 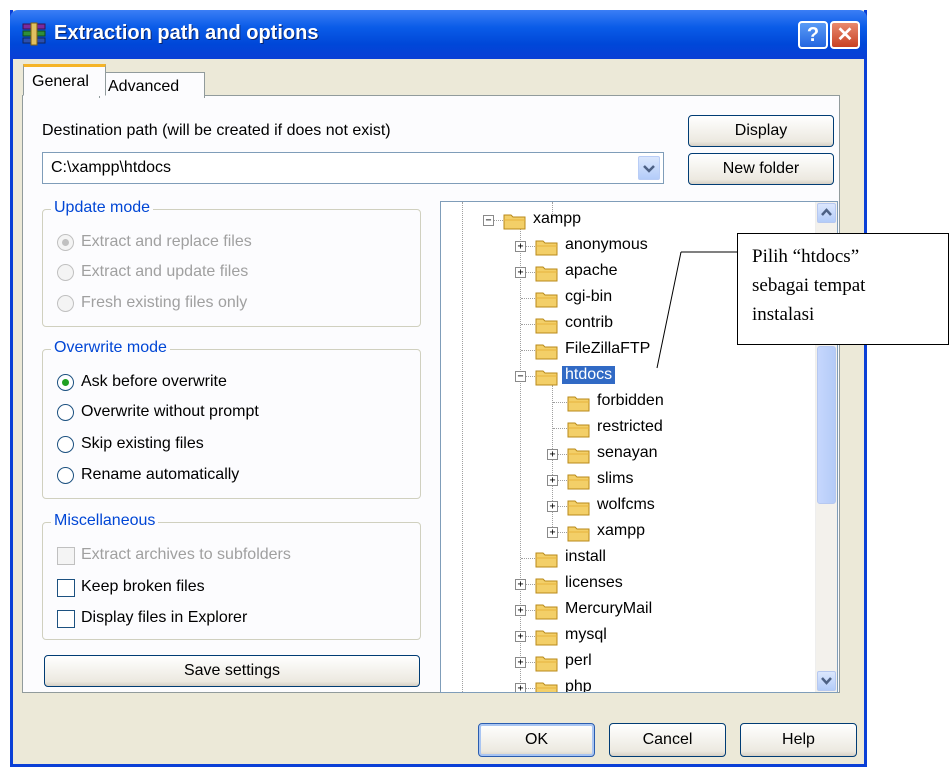 I want to click on tree-item-label: slims, so click(x=615, y=478).